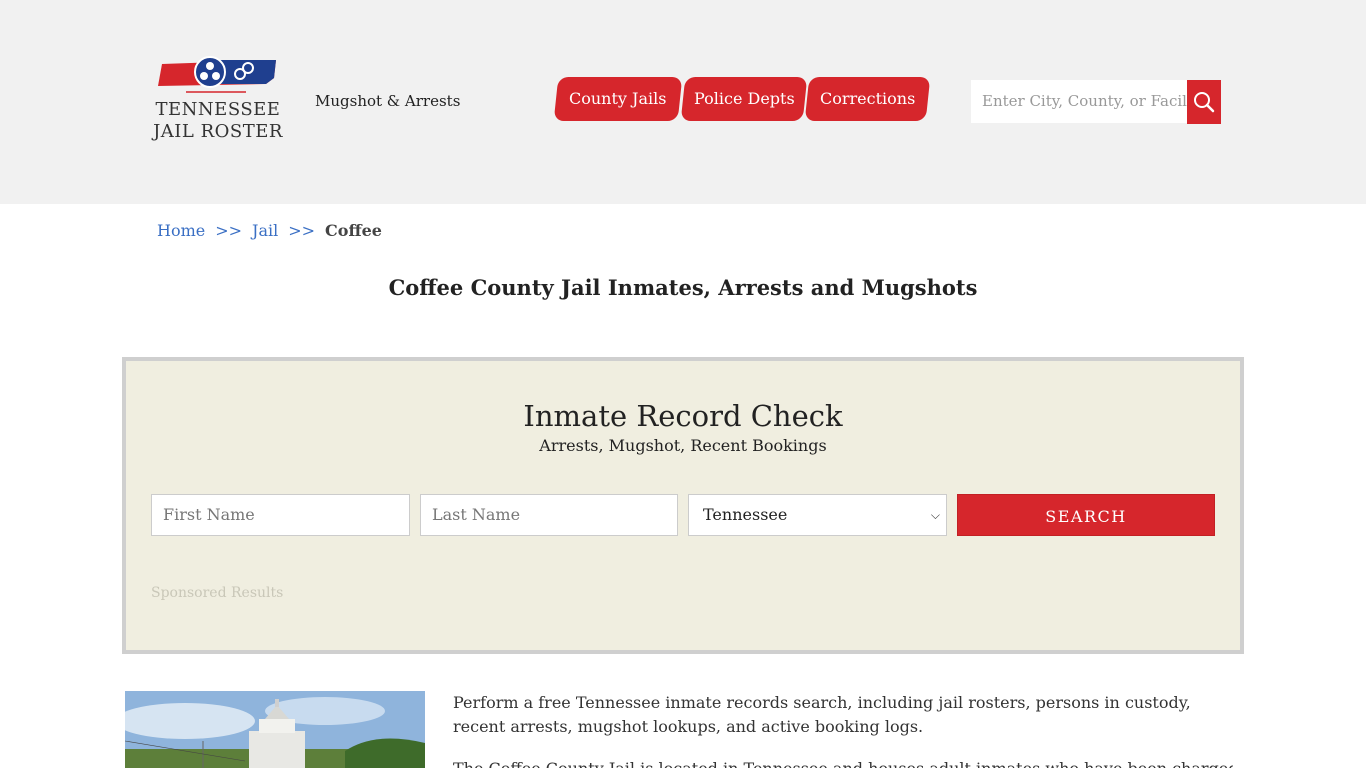  Describe the element at coordinates (745, 514) in the screenshot. I see `state-select-value: Tennessee` at that location.